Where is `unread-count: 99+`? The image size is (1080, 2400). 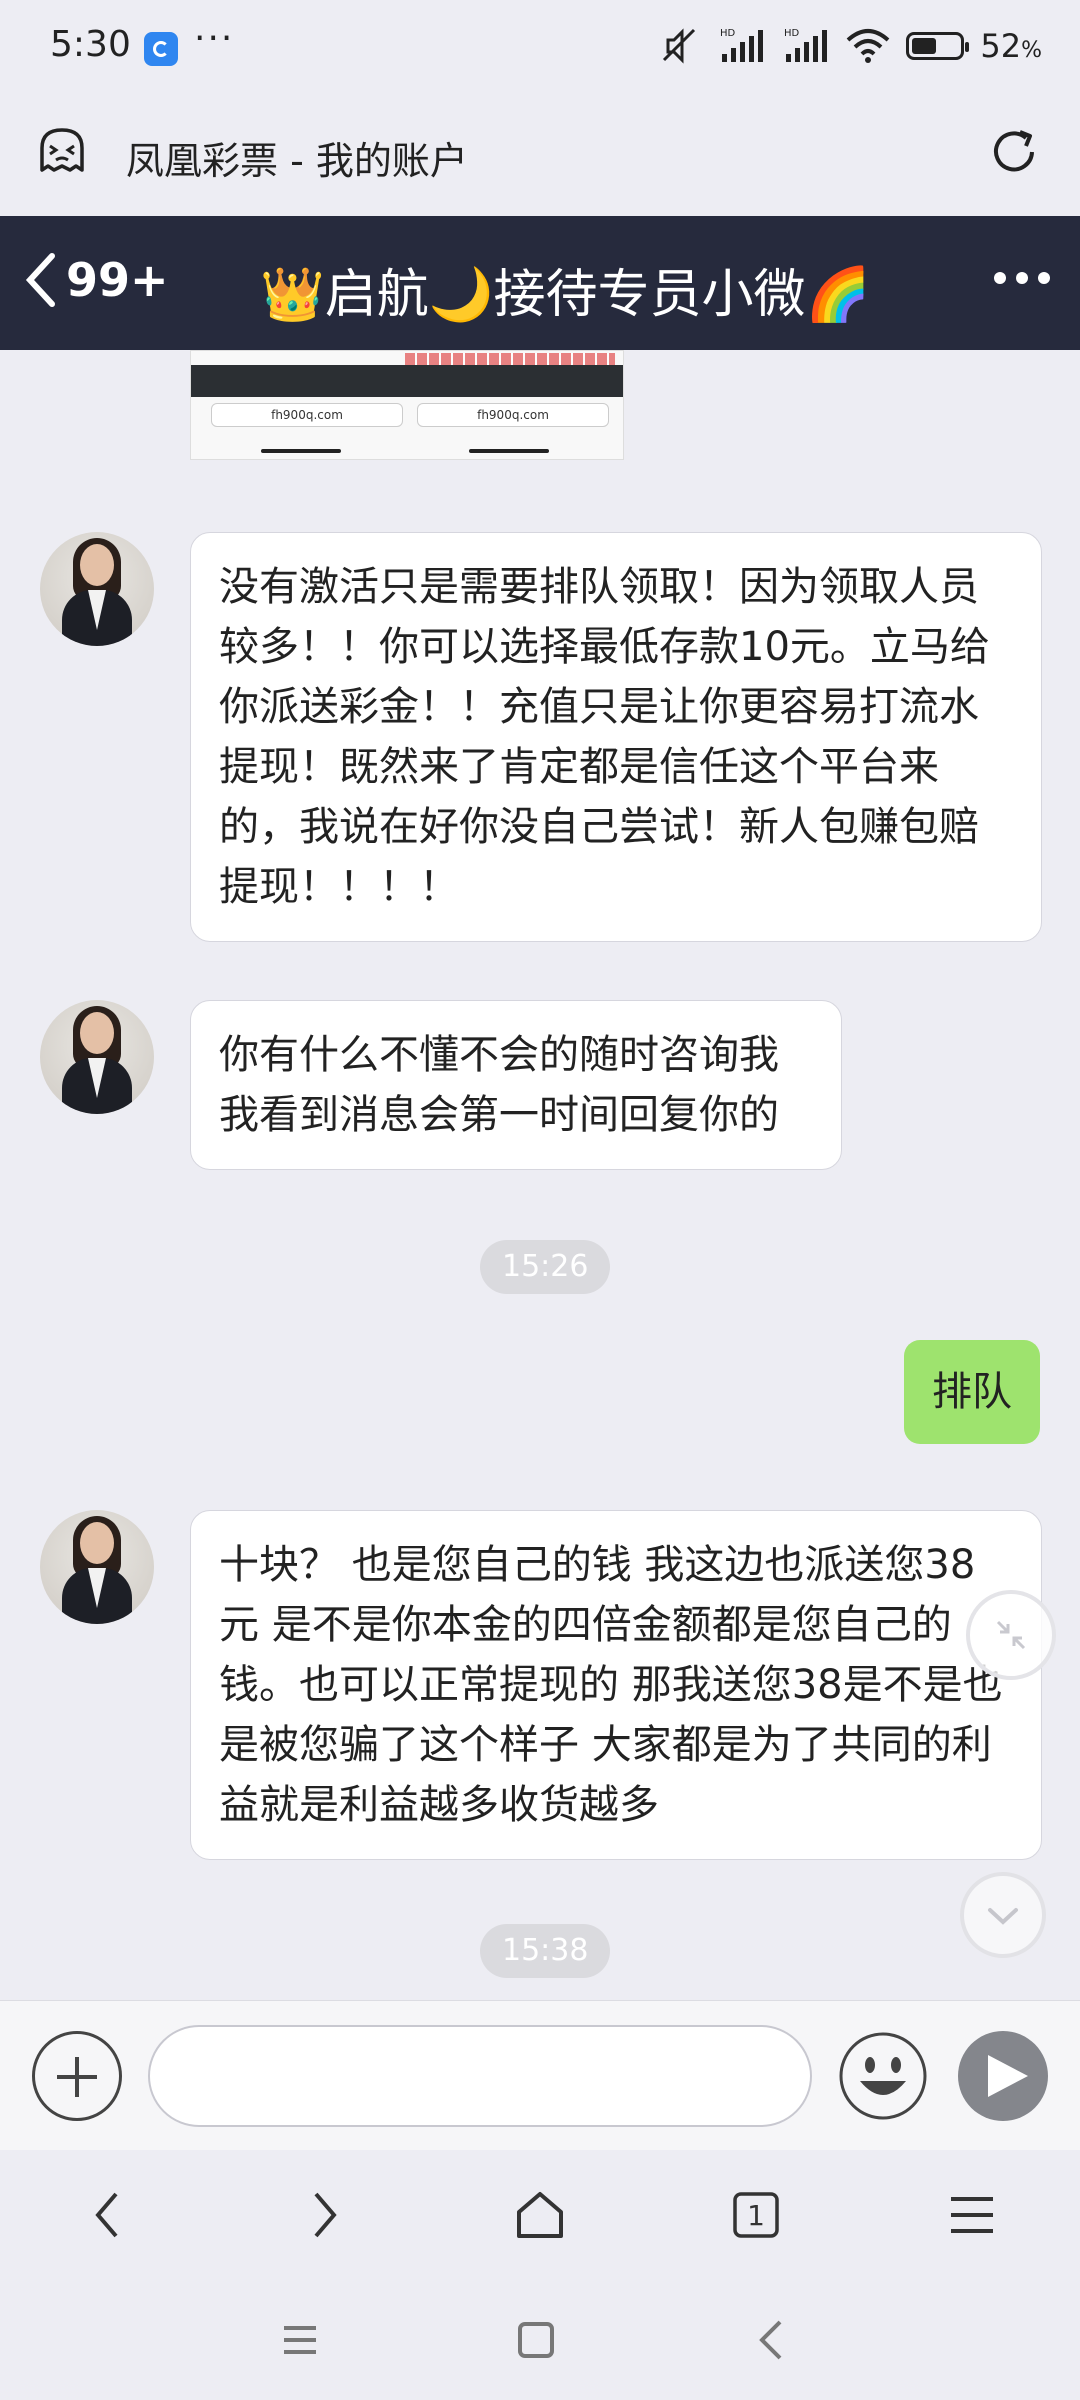
unread-count: 99+ is located at coordinates (117, 280).